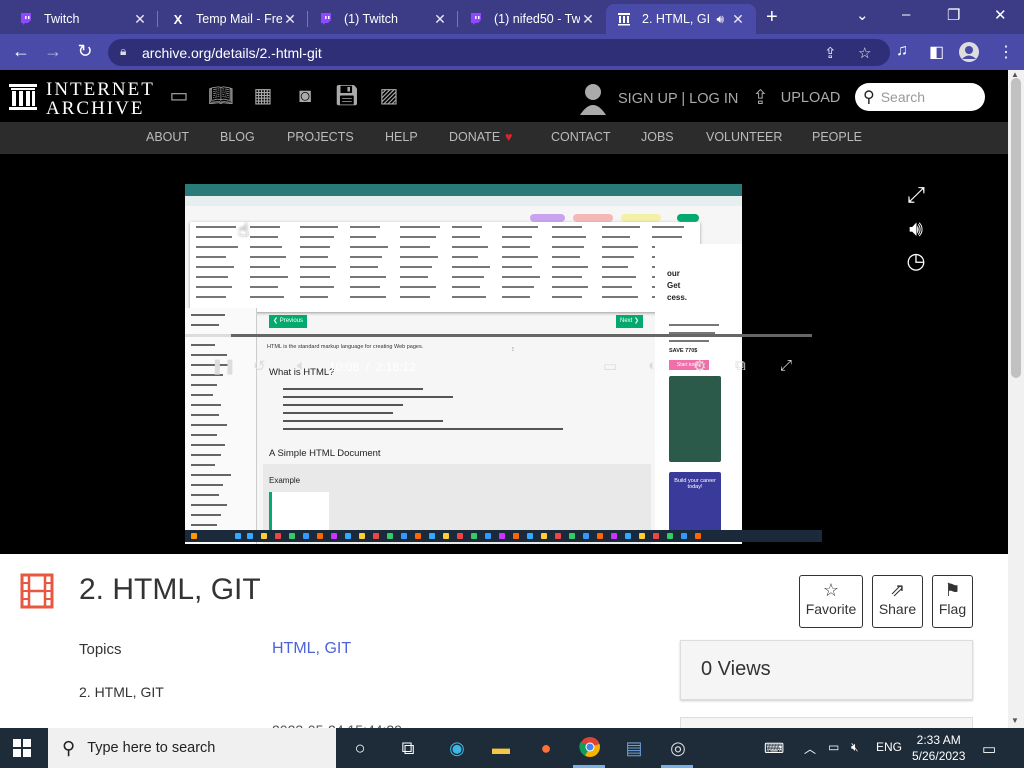 The height and width of the screenshot is (768, 1024). Describe the element at coordinates (100, 649) in the screenshot. I see `topics-label: Topics` at that location.